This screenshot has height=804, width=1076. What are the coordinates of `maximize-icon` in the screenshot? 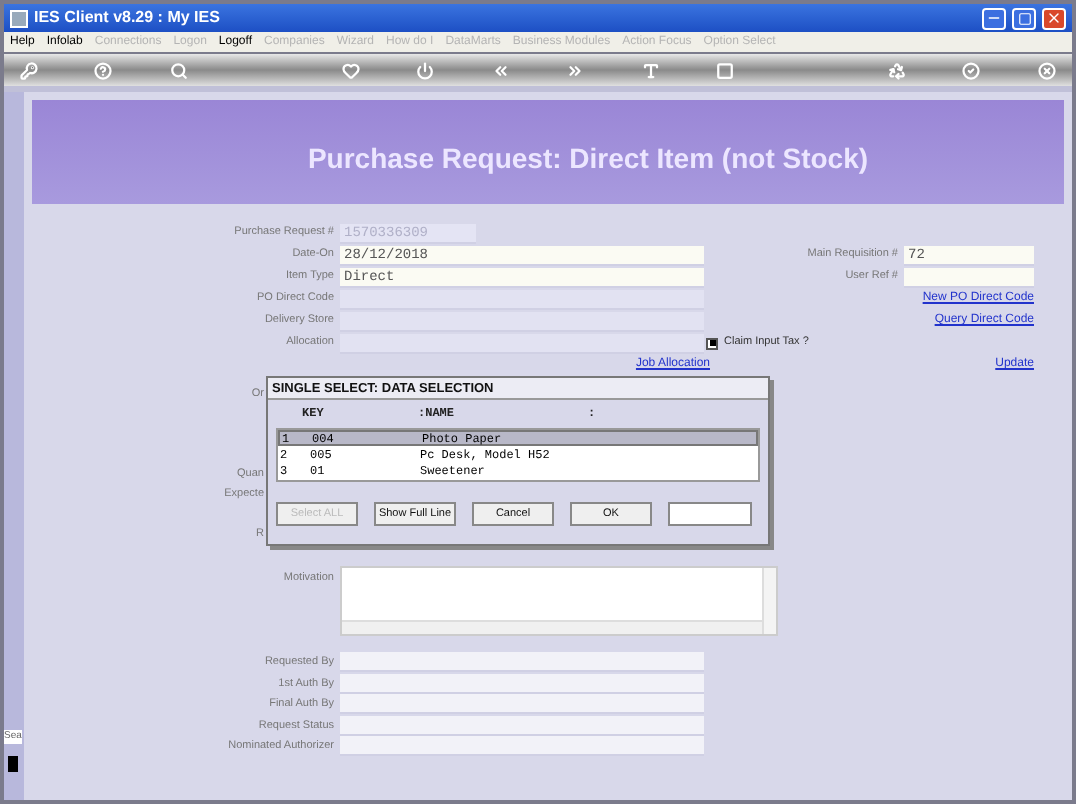 It's located at (1024, 18).